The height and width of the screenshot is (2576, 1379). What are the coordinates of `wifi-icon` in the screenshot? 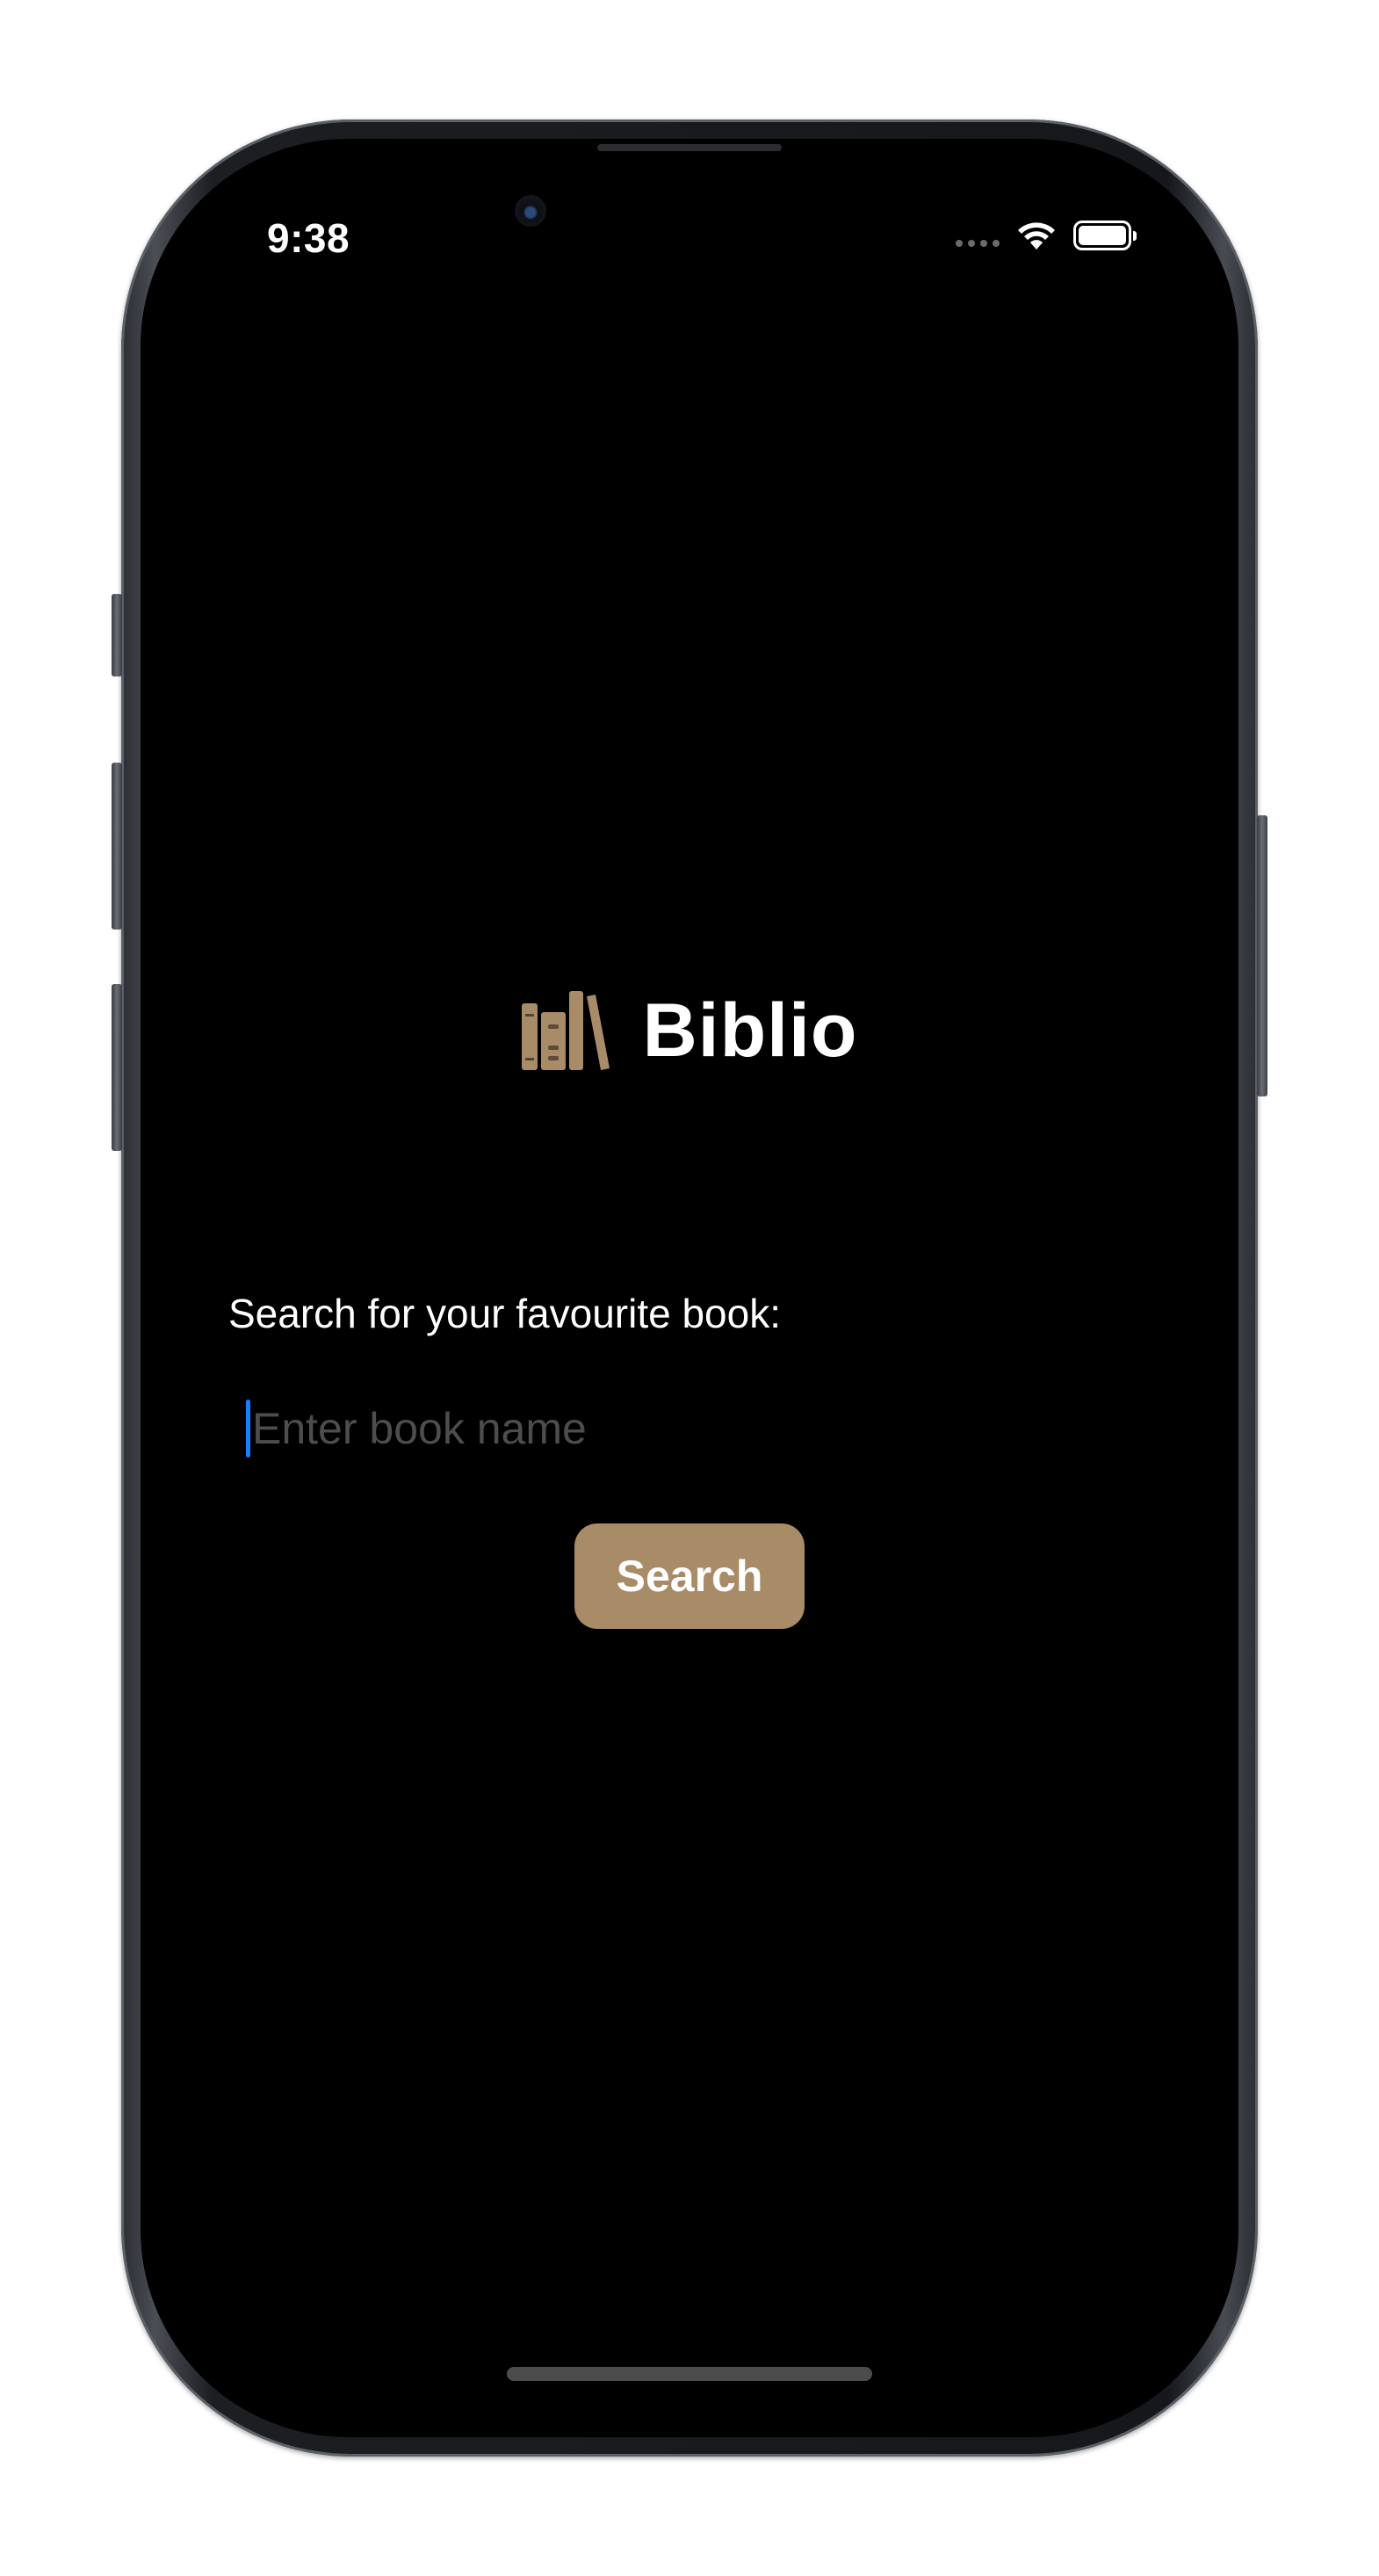 It's located at (1036, 236).